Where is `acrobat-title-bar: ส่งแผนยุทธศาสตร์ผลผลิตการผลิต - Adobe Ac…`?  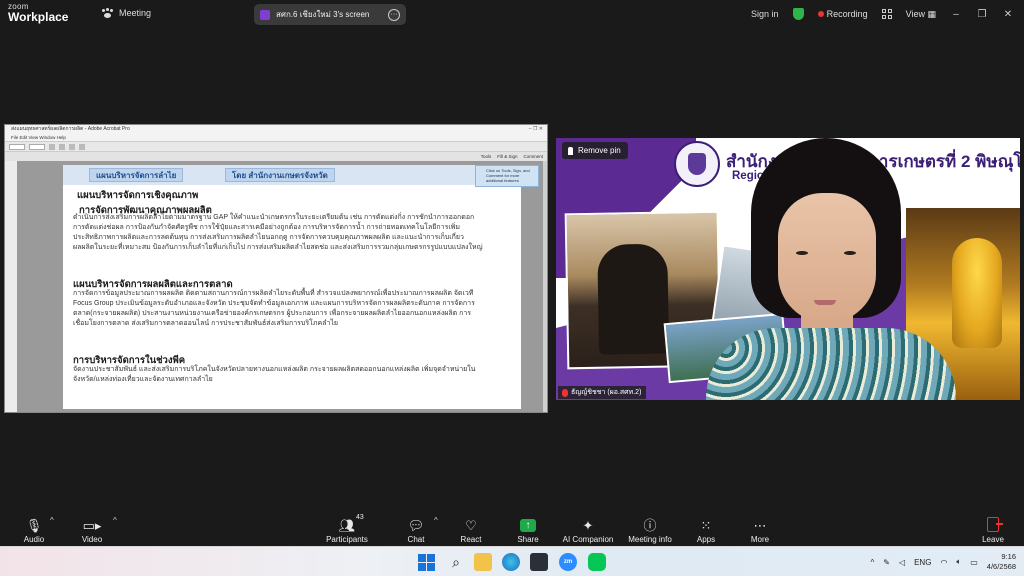 acrobat-title-bar: ส่งแผนยุทธศาสตร์ผลผลิตการผลิต - Adobe Ac… is located at coordinates (276, 129).